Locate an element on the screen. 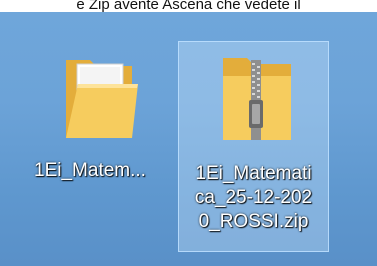  folder-icon is located at coordinates (102, 99).